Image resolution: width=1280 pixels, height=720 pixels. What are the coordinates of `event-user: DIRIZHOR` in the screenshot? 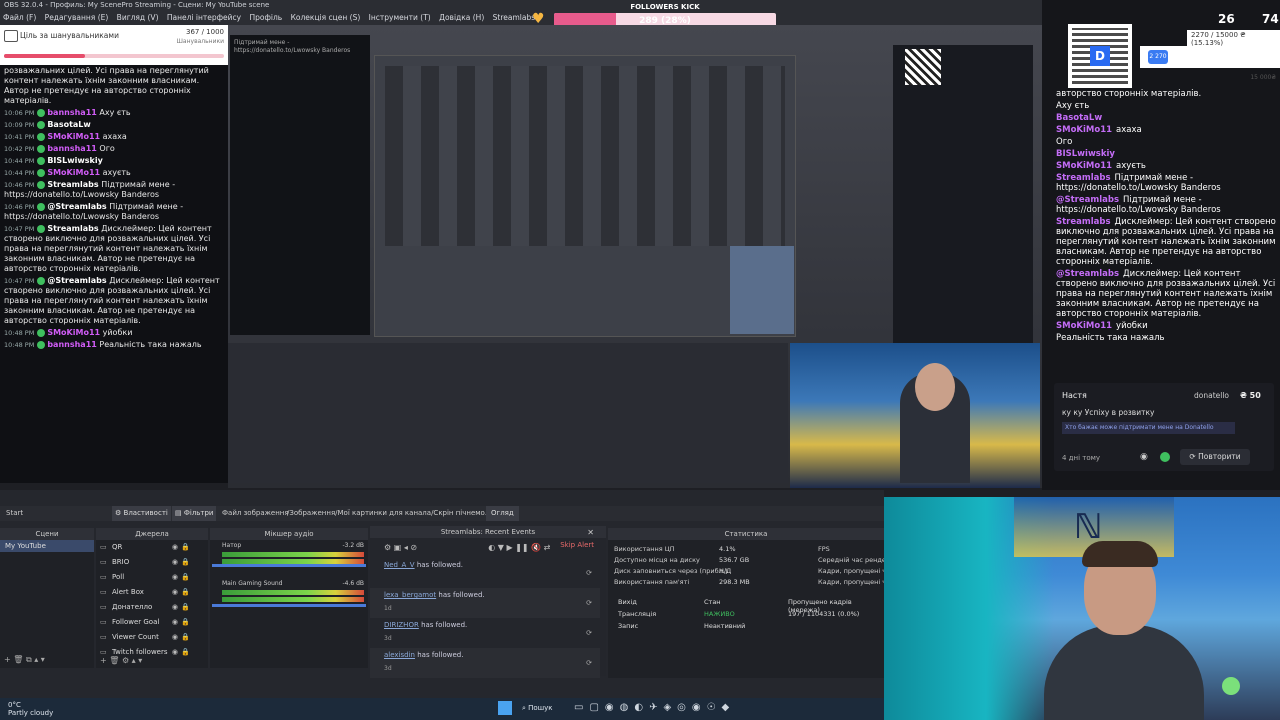 It's located at (401, 625).